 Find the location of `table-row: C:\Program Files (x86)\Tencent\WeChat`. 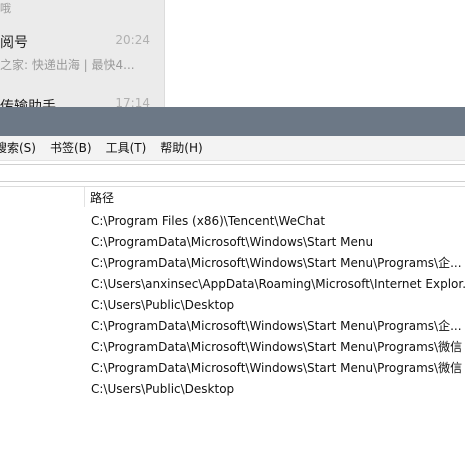

table-row: C:\Program Files (x86)\Tencent\WeChat is located at coordinates (278, 221).